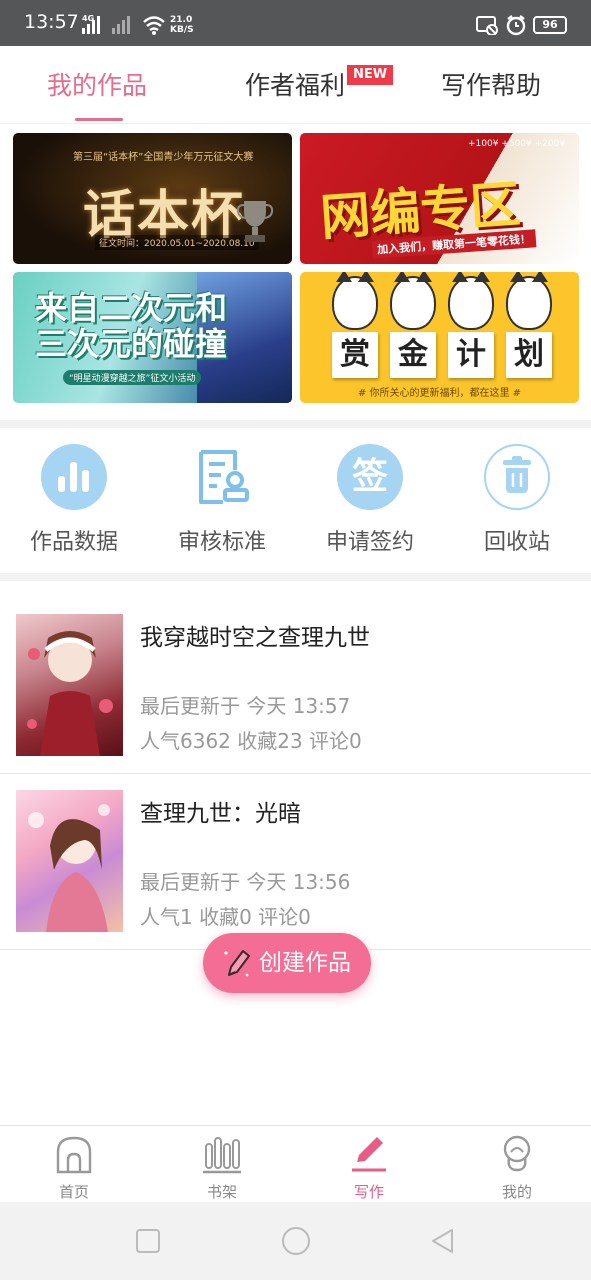  What do you see at coordinates (442, 304) in the screenshot?
I see `cat-illustrations` at bounding box center [442, 304].